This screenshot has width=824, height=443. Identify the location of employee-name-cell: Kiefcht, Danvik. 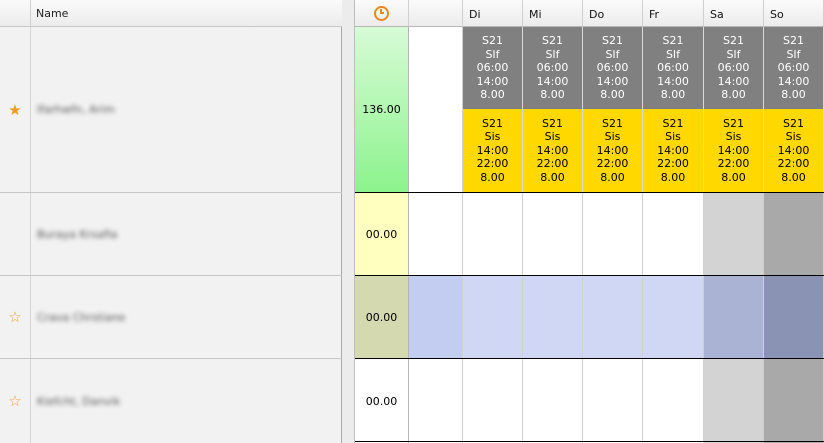
(186, 401).